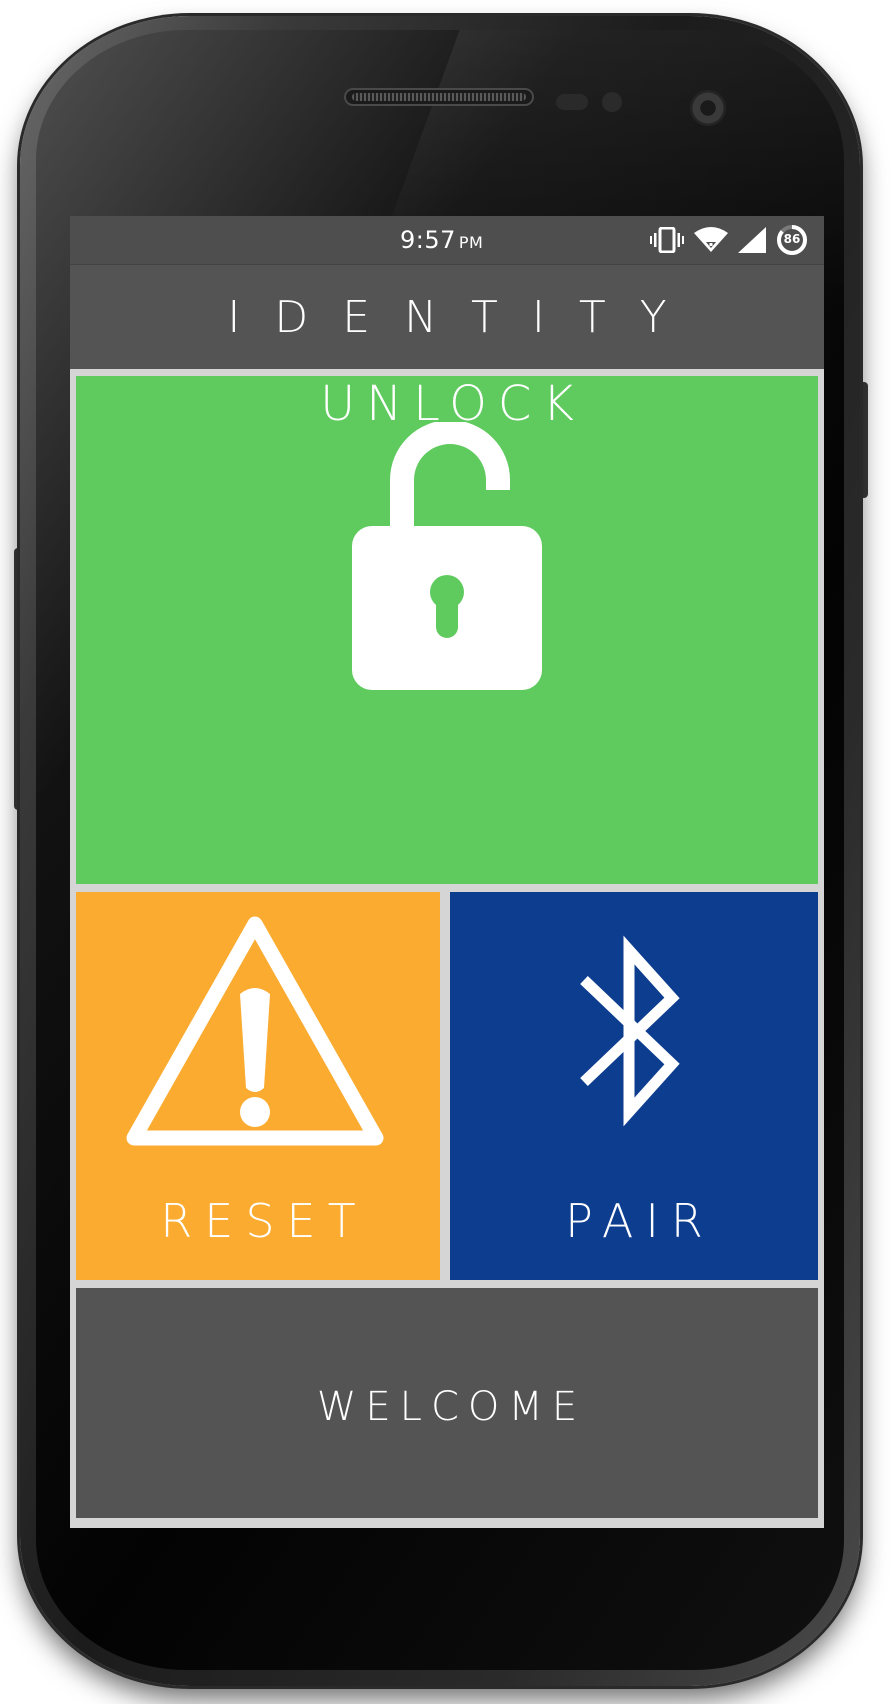 Image resolution: width=892 pixels, height=1704 pixels. Describe the element at coordinates (630, 1031) in the screenshot. I see `bluetooth-icon` at that location.